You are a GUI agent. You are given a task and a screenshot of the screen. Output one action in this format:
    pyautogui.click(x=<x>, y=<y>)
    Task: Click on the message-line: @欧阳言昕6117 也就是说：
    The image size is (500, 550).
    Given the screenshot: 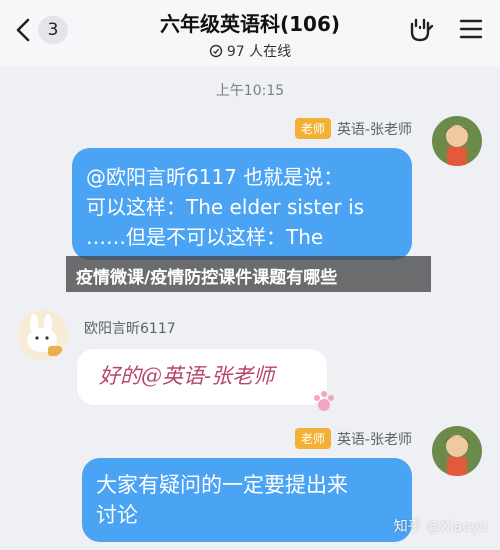 What is the action you would take?
    pyautogui.click(x=215, y=177)
    